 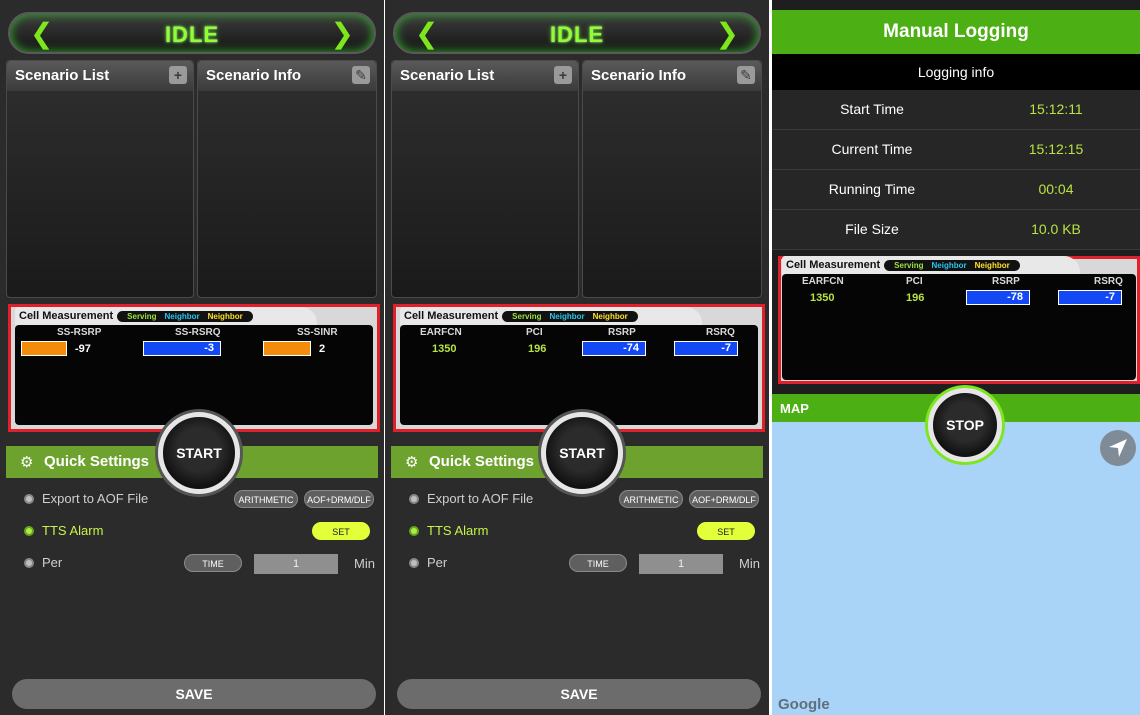 What do you see at coordinates (62, 75) in the screenshot?
I see `scenario-list-title: Scenario List` at bounding box center [62, 75].